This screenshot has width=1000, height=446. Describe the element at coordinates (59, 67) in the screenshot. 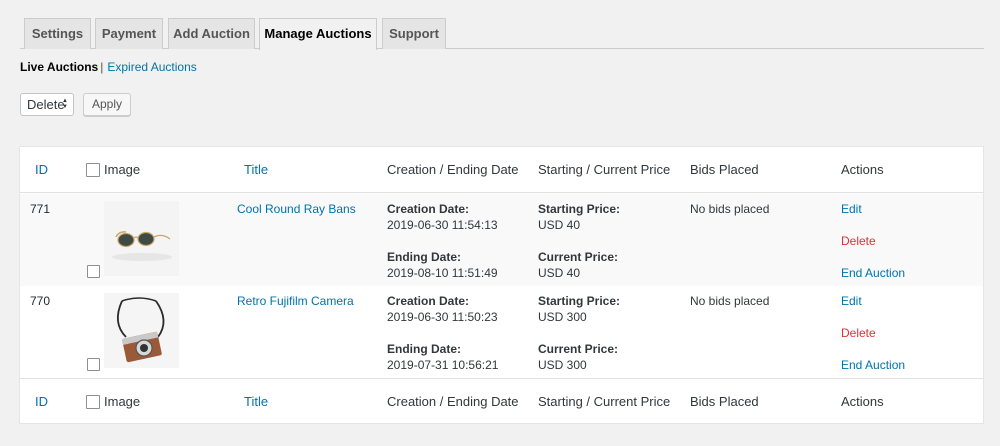

I see `live-auctions-link: Live Auctions` at that location.